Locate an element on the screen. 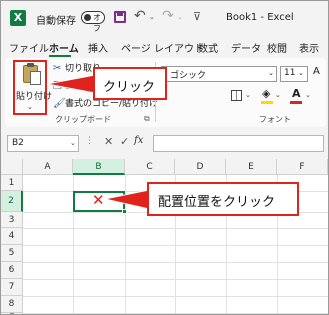  cell-click-callout: 配置位置をクリック is located at coordinates (223, 199).